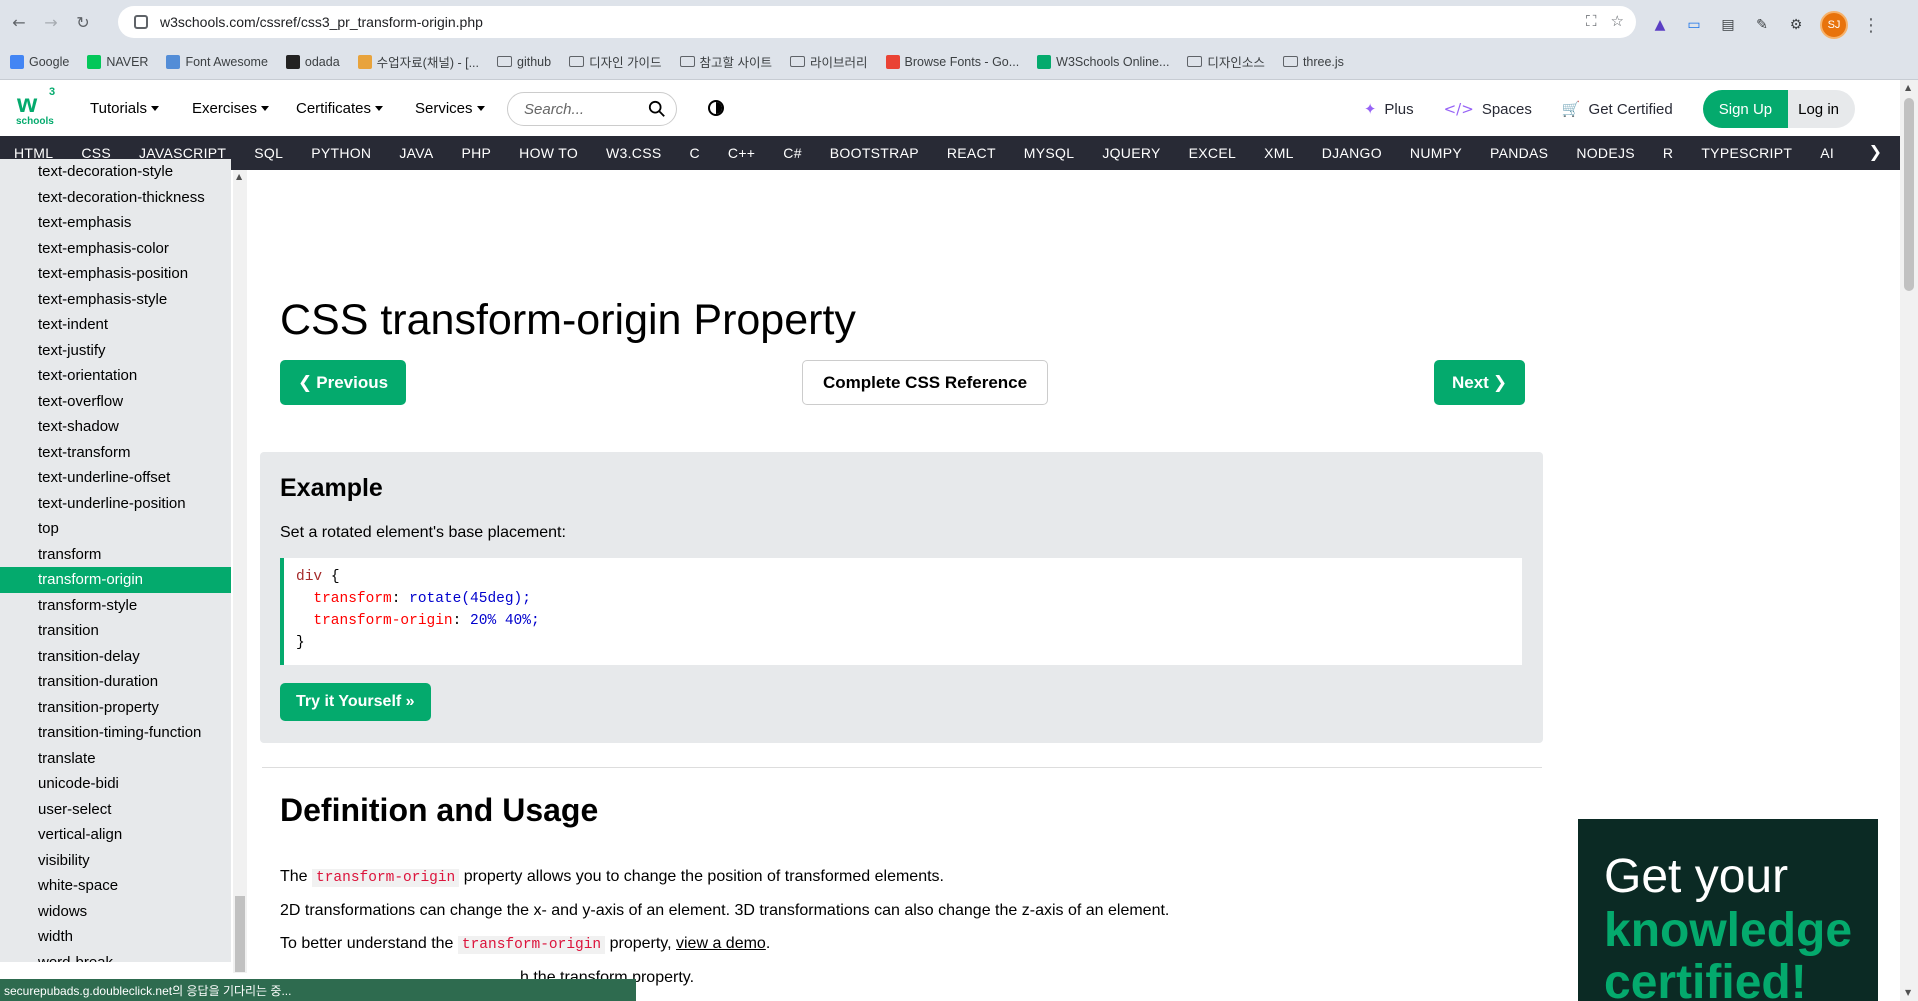 Image resolution: width=1918 pixels, height=1001 pixels. I want to click on subnav-item-java: JAVA, so click(416, 153).